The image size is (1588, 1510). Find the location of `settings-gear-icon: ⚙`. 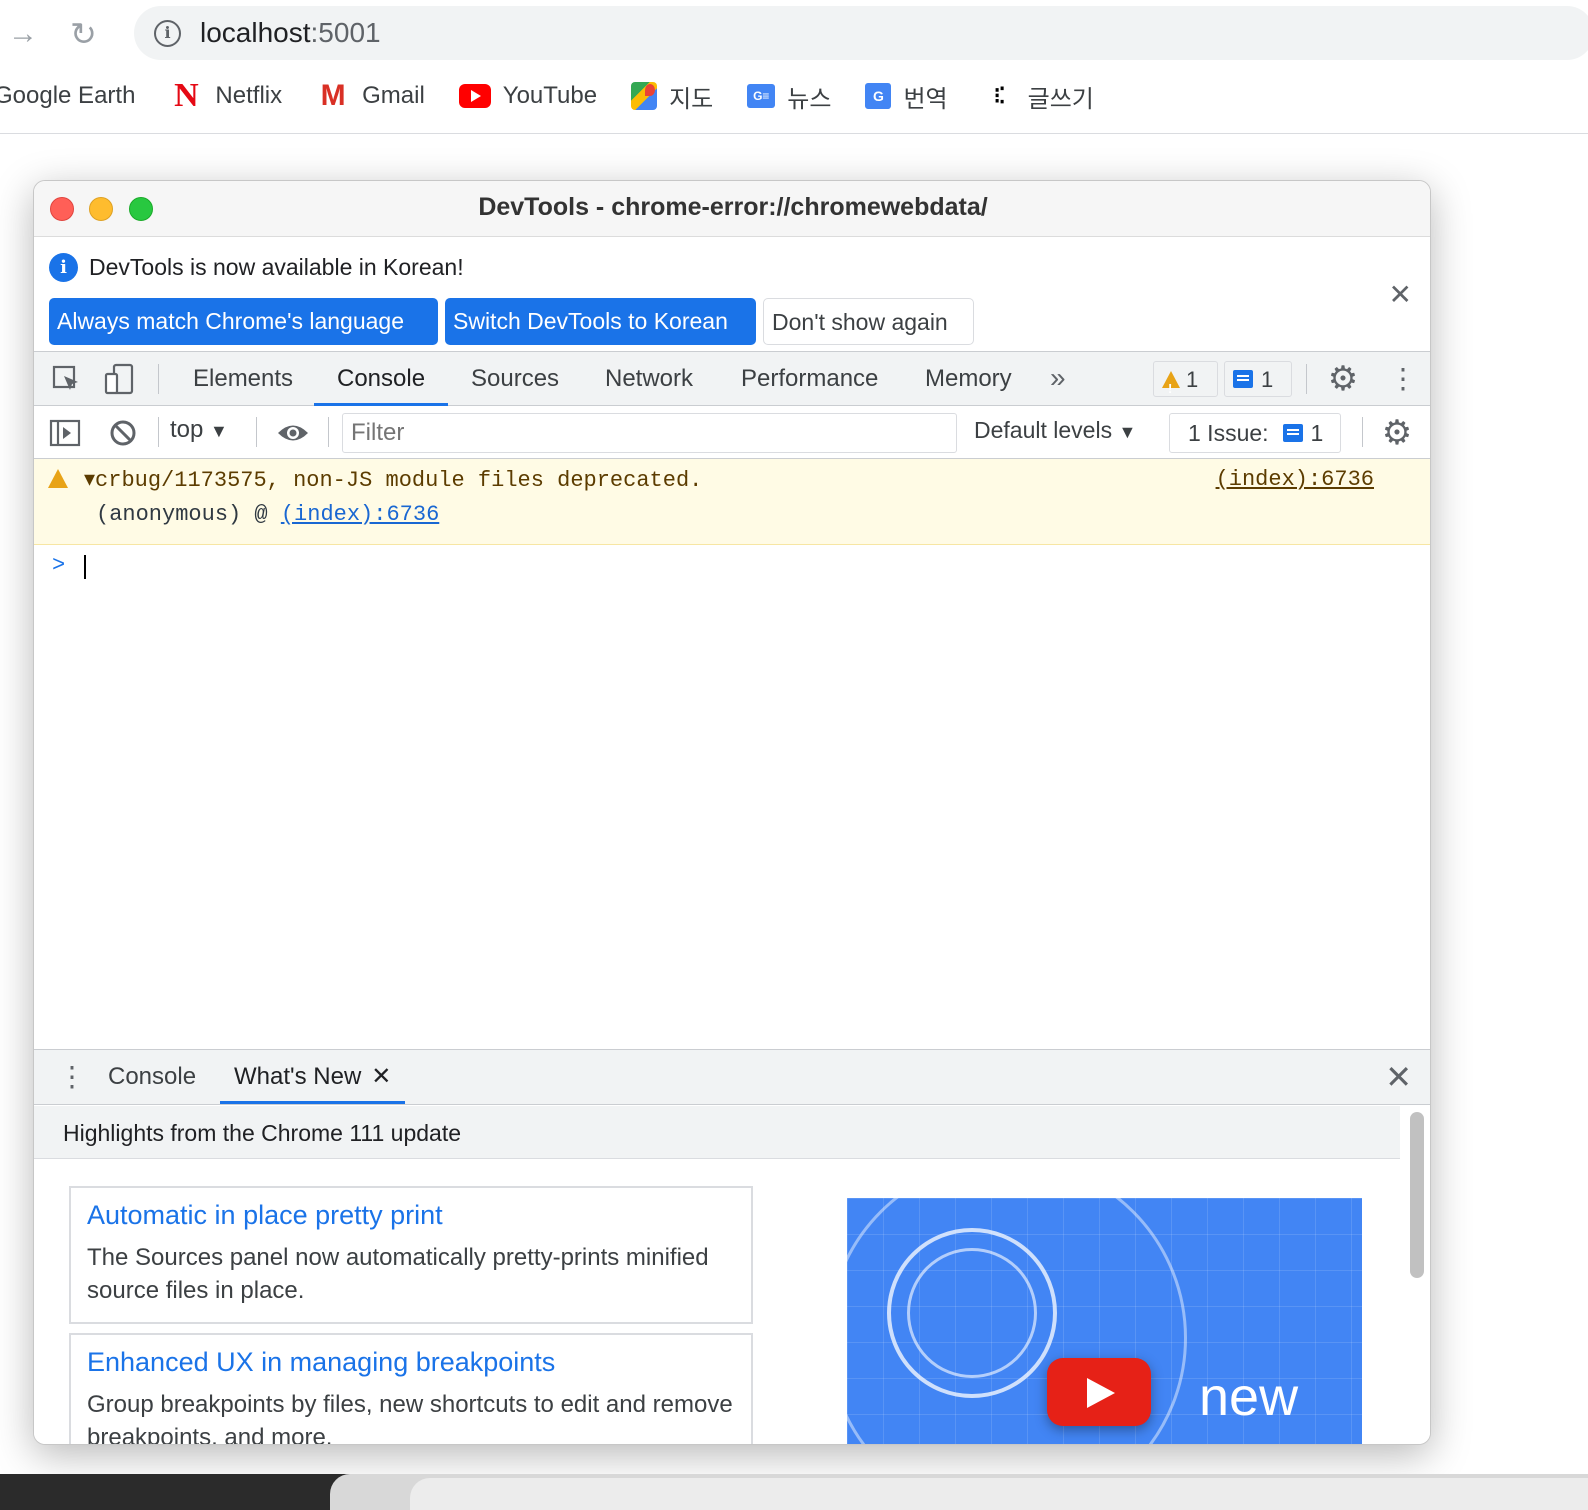

settings-gear-icon: ⚙ is located at coordinates (1343, 379).